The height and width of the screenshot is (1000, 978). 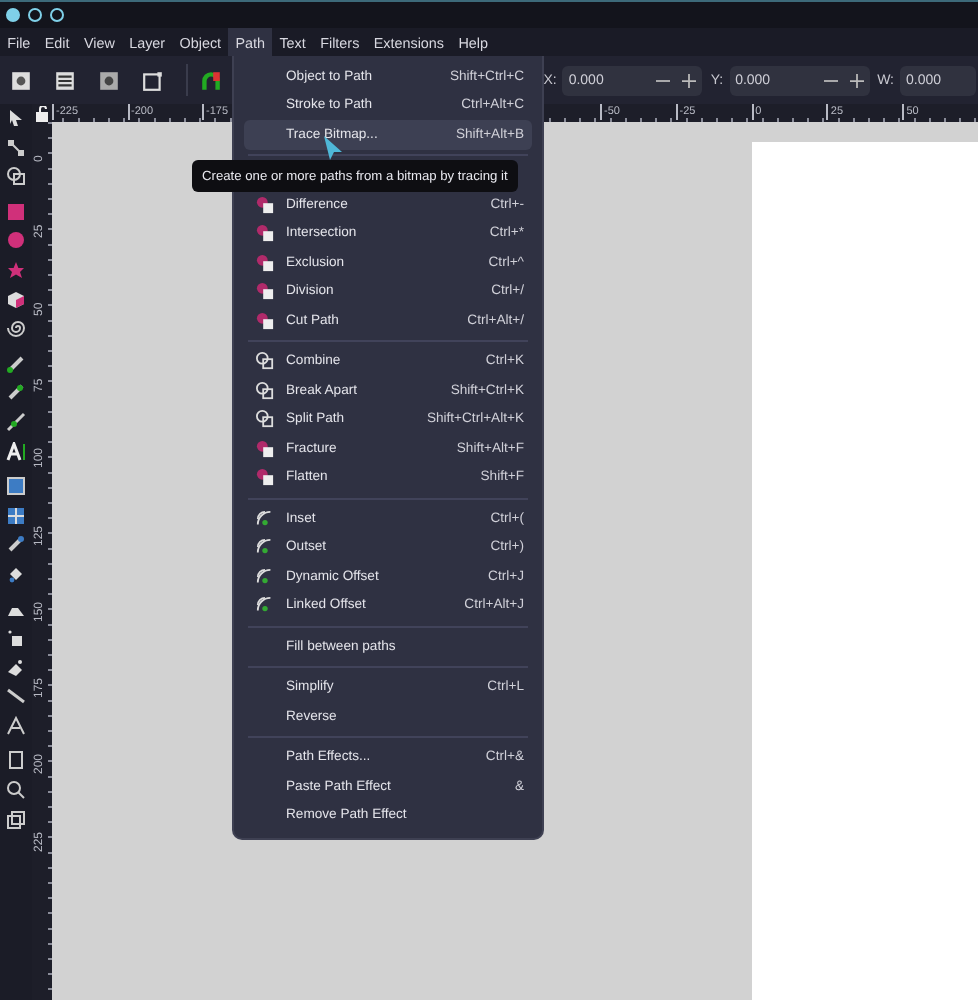 I want to click on pointer-icon, so click(x=16, y=118).